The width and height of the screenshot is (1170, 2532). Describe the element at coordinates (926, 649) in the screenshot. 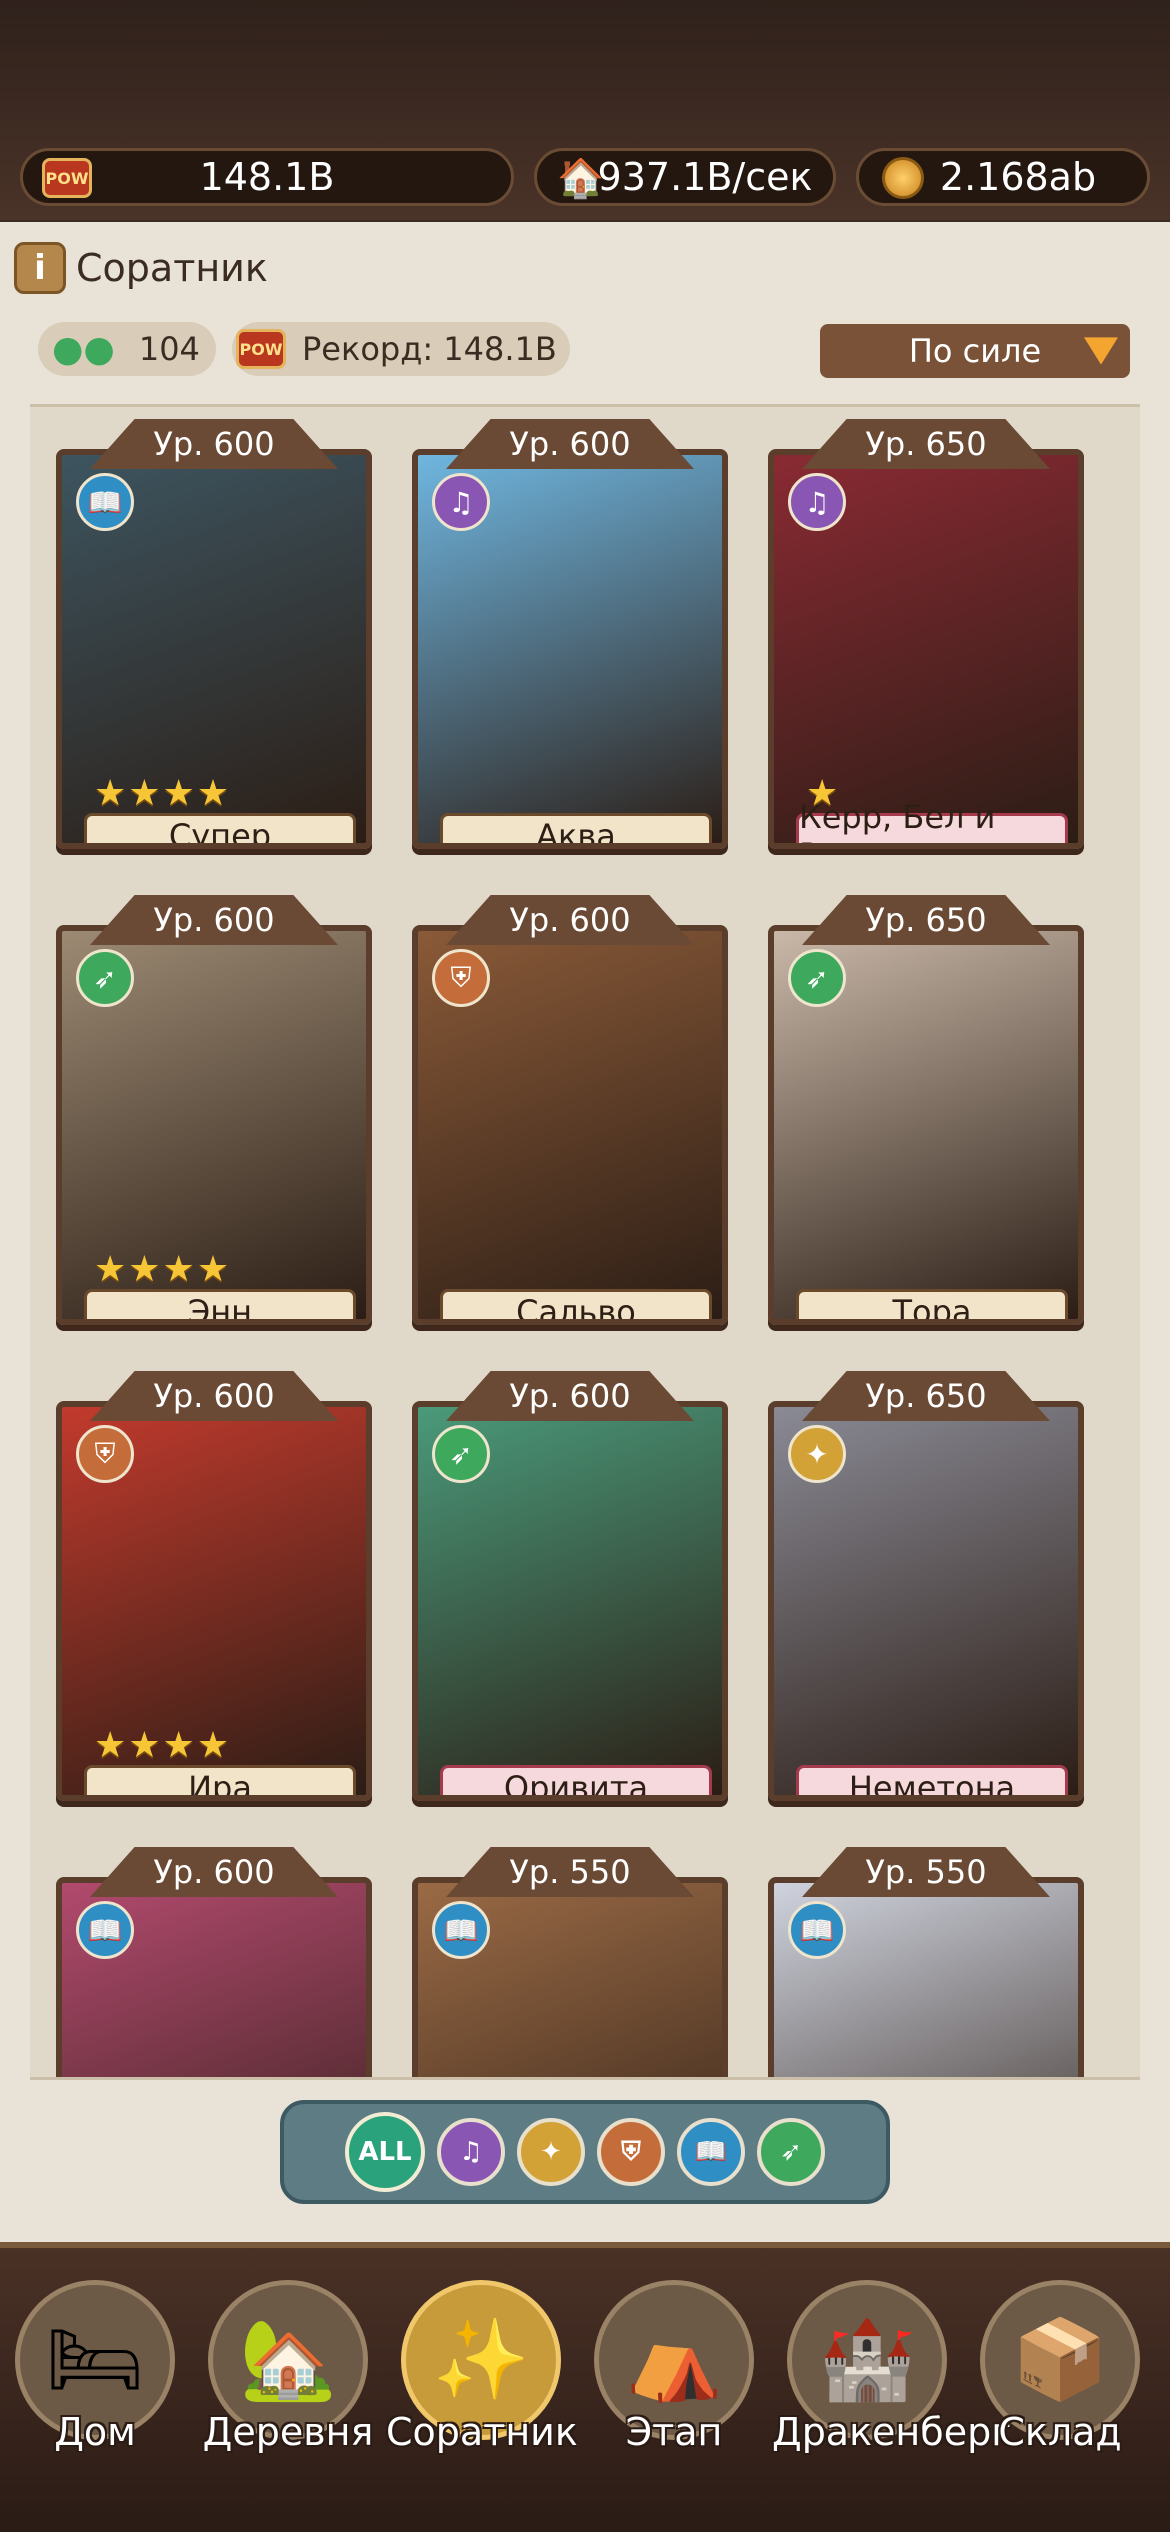

I see `companion-portrait: ♫★Керр, Бел и Росс` at that location.